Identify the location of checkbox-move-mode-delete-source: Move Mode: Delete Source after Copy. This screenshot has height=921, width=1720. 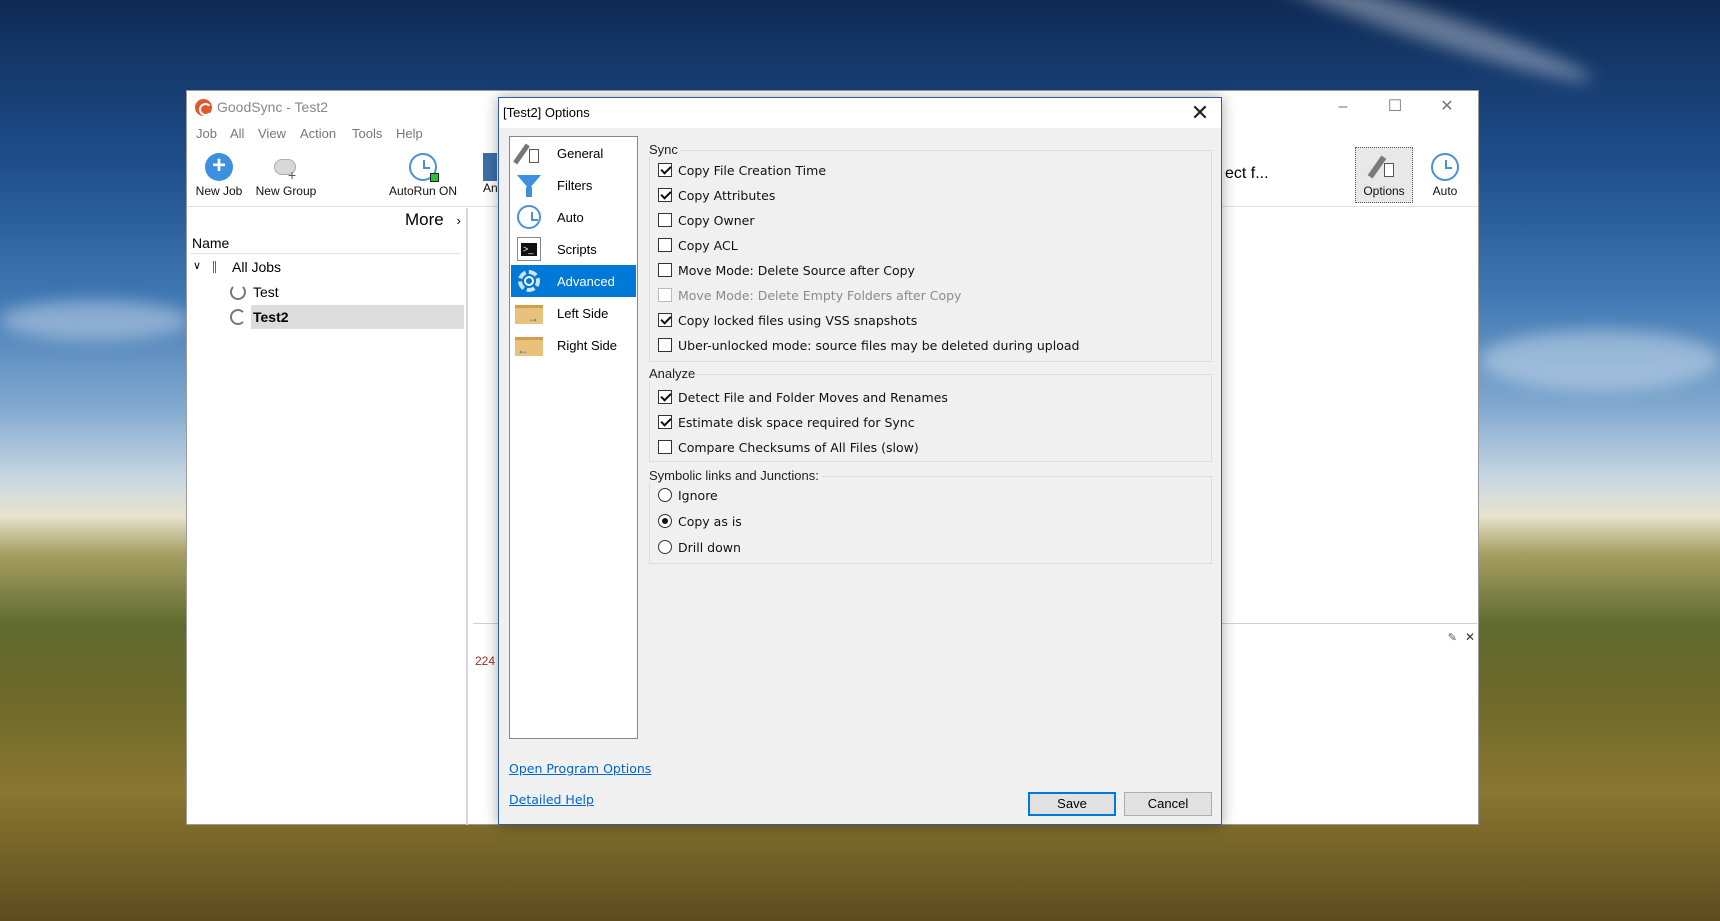
(786, 270).